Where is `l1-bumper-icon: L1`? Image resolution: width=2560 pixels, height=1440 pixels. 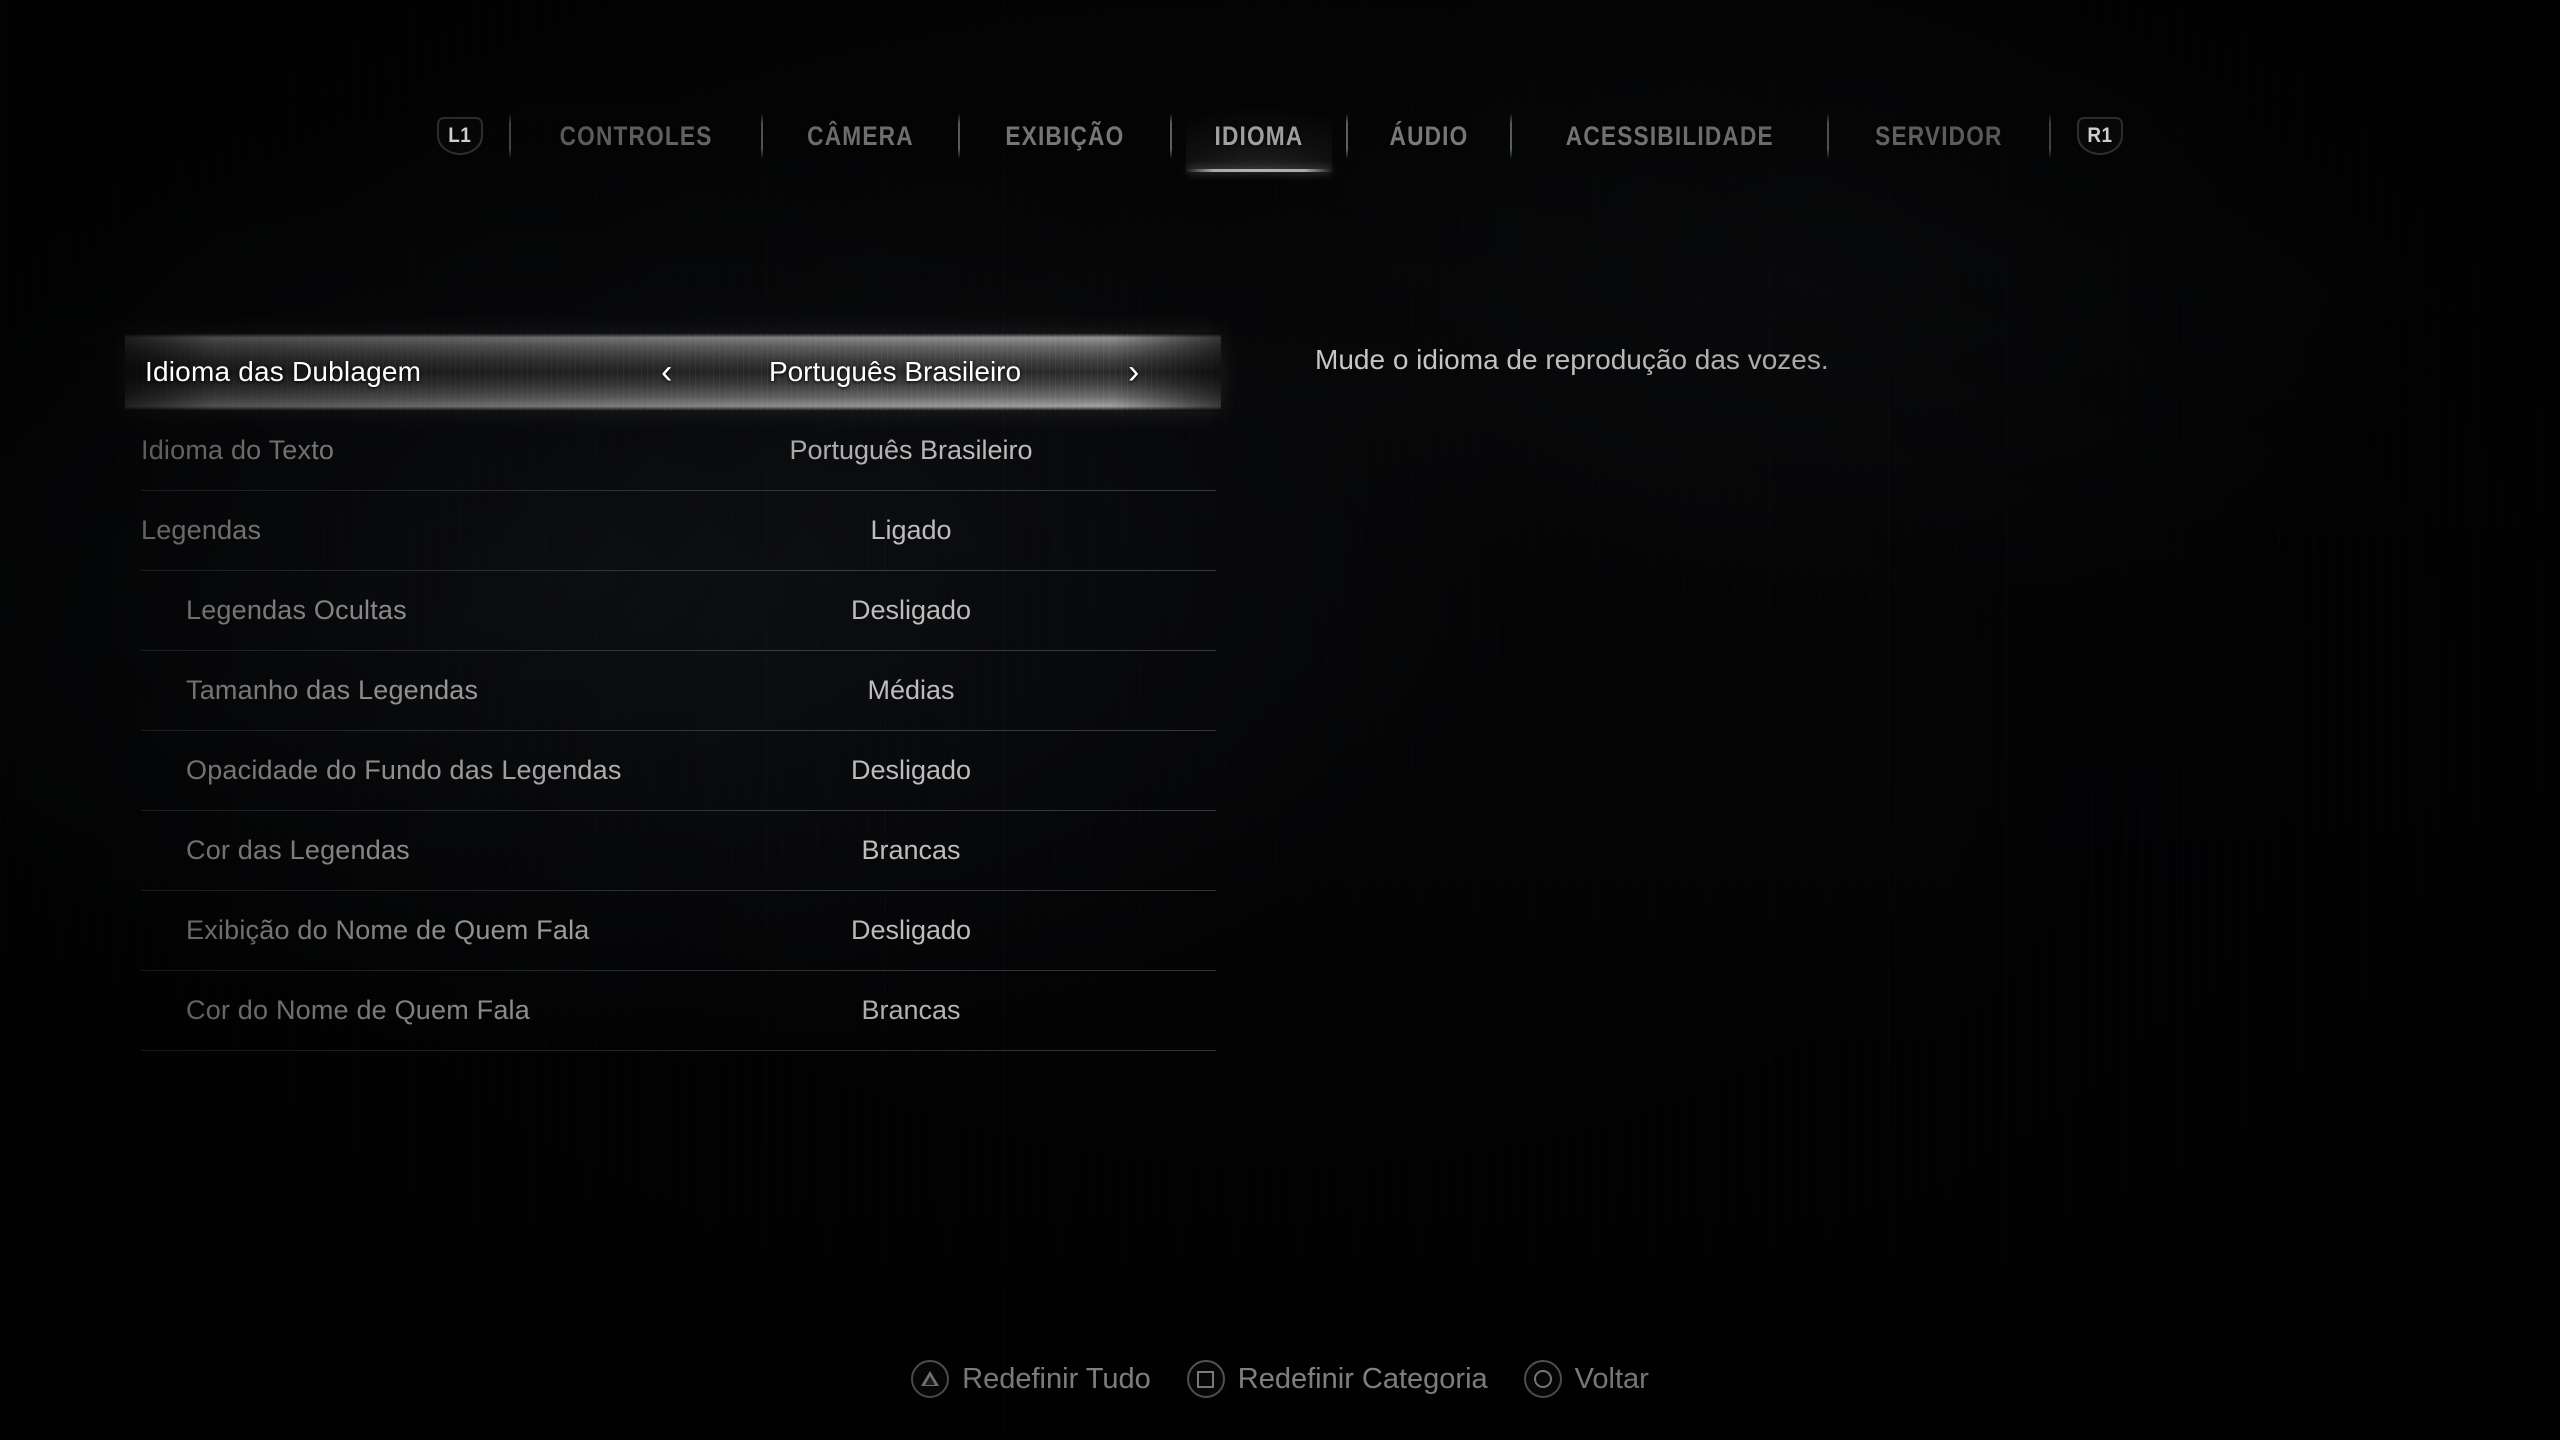 l1-bumper-icon: L1 is located at coordinates (459, 136).